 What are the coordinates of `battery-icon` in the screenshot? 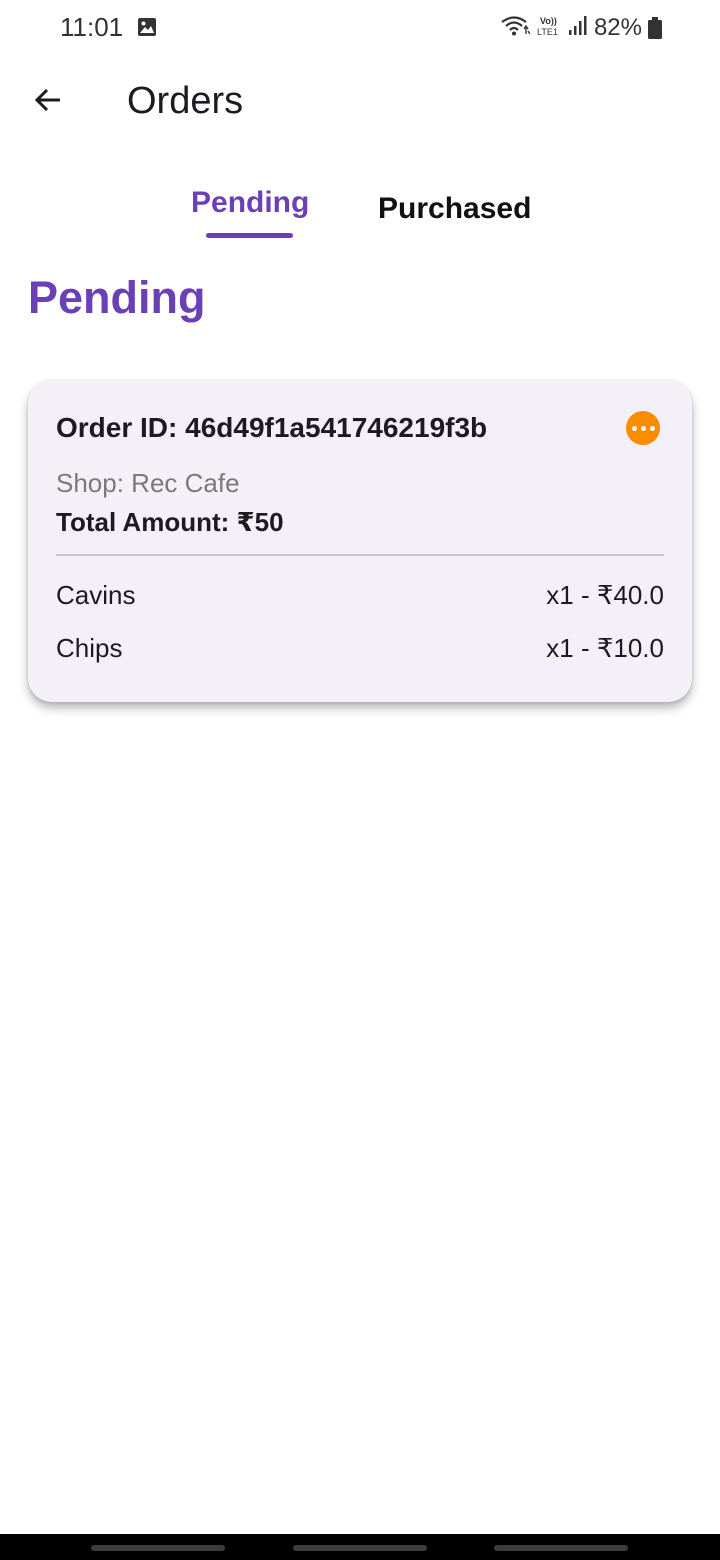 It's located at (655, 28).